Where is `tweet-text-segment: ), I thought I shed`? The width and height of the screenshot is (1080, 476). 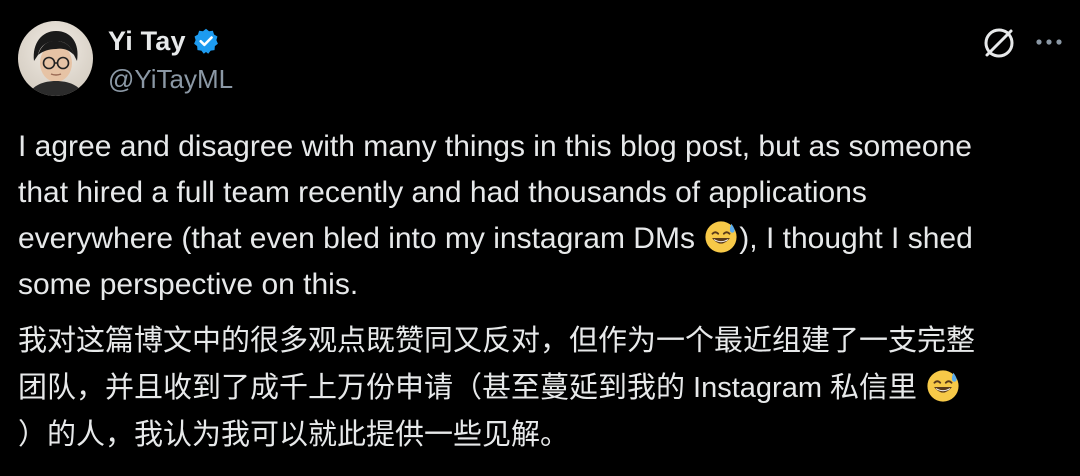 tweet-text-segment: ), I thought I shed is located at coordinates (856, 238).